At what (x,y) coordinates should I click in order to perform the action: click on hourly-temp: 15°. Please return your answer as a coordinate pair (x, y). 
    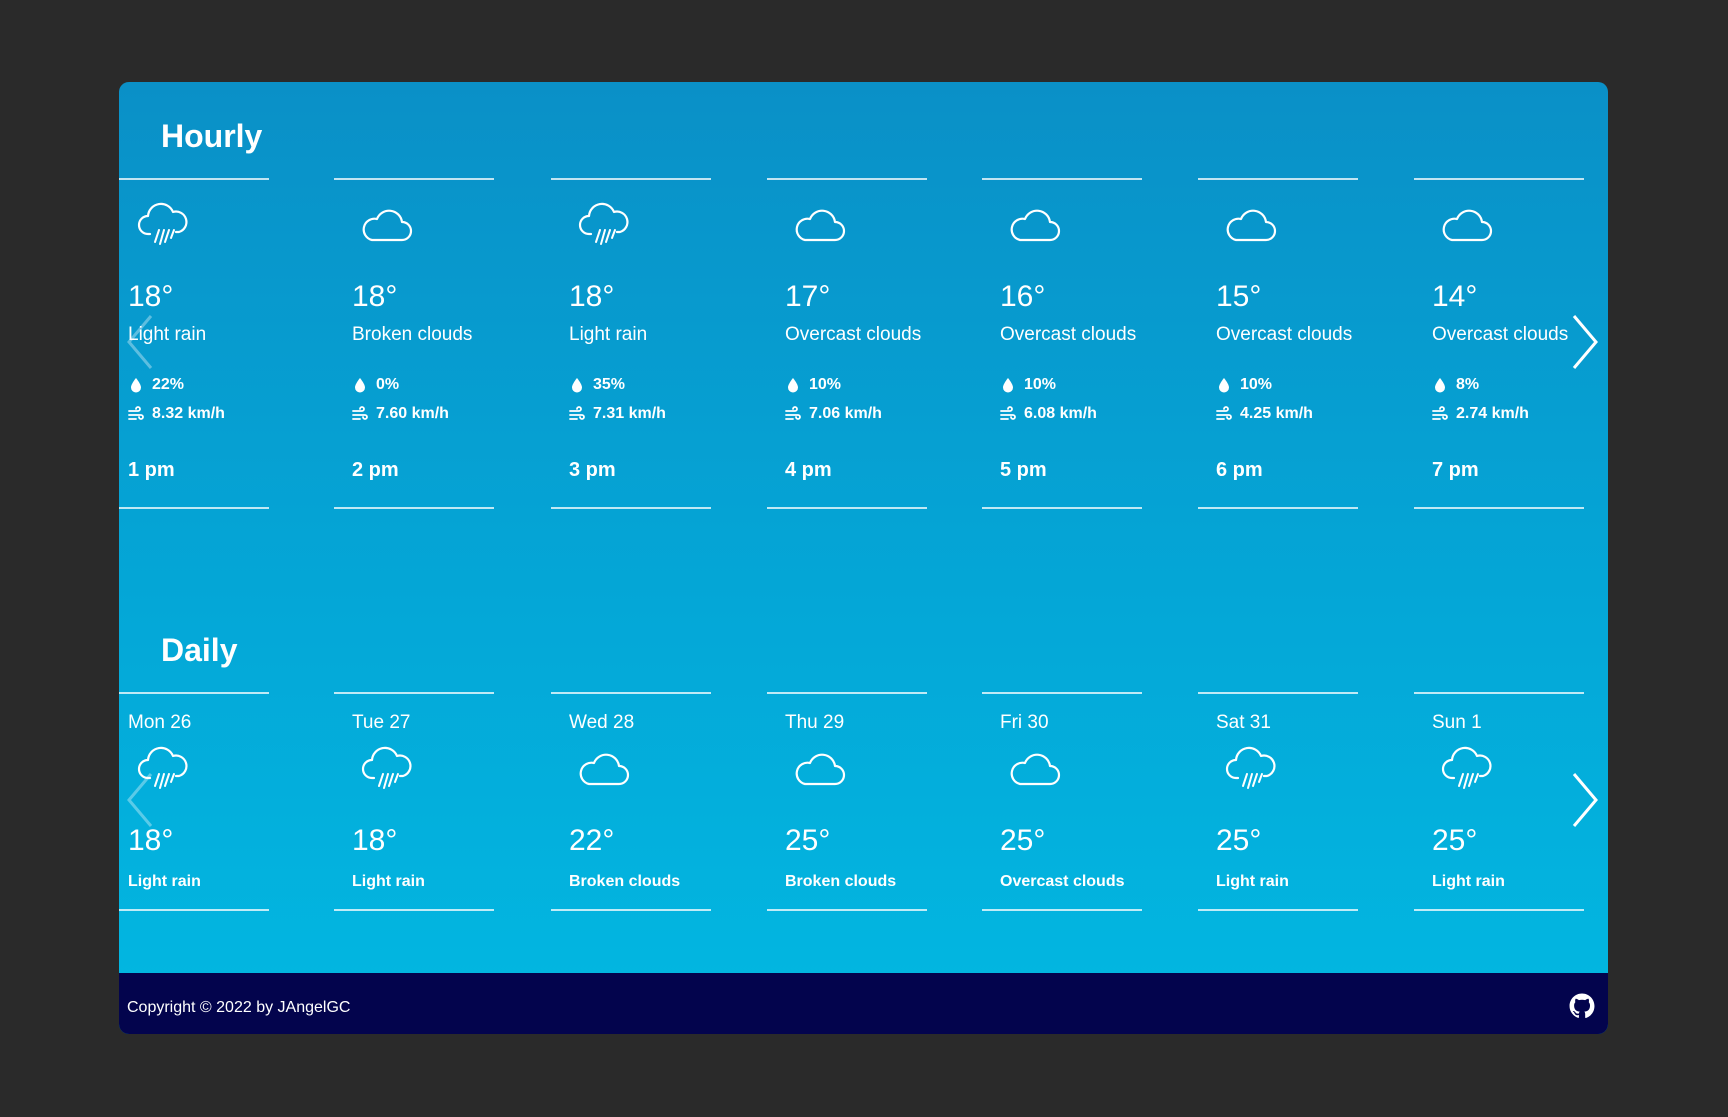
    Looking at the image, I should click on (1239, 296).